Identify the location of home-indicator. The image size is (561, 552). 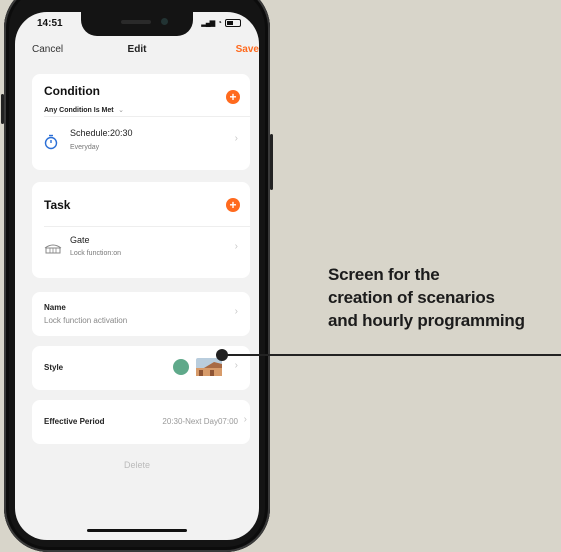
(137, 530).